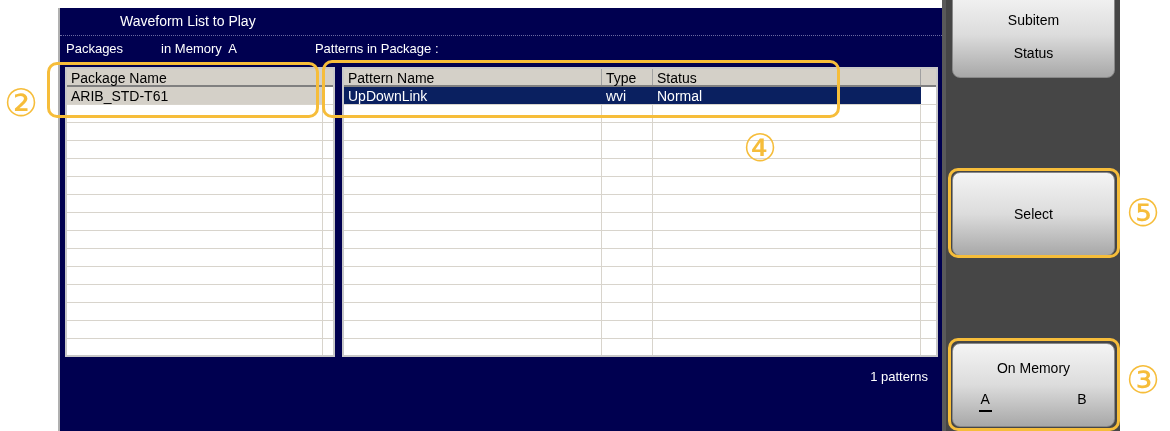 This screenshot has width=1170, height=431. I want to click on memory-toggle-button: On Memory A B, so click(1033, 385).